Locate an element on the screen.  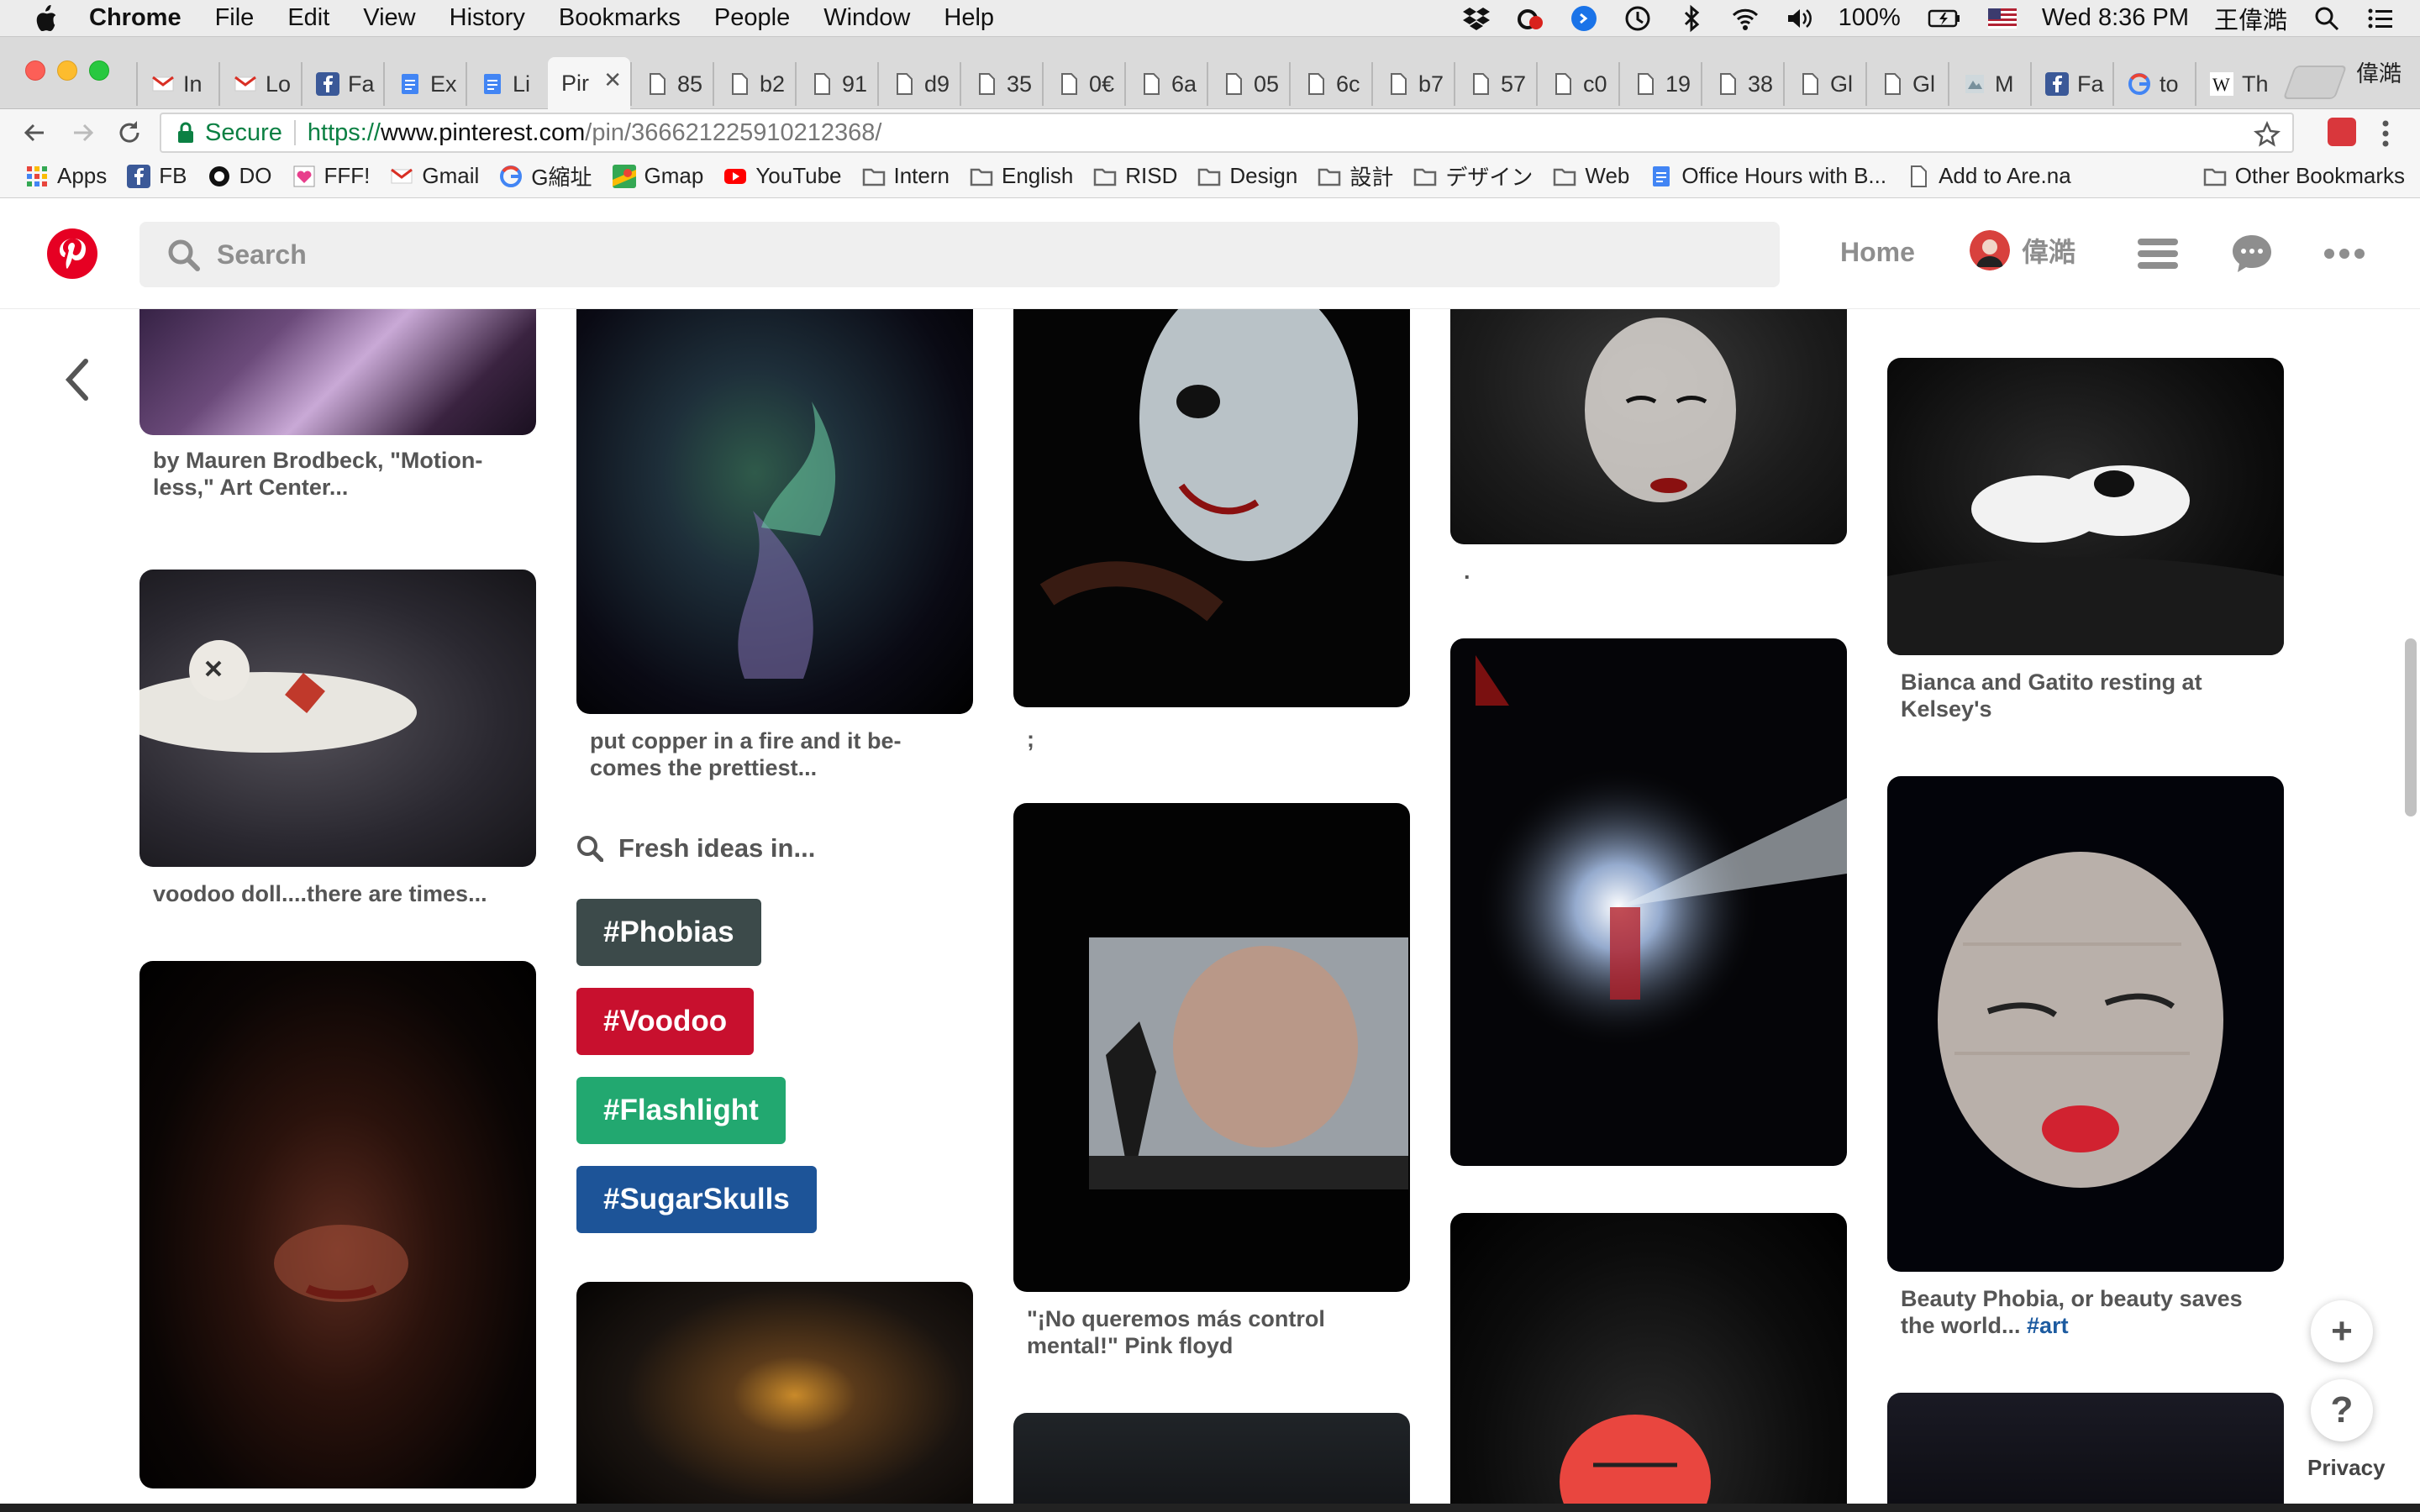
privacy-link: Privacy is located at coordinates (2346, 1468).